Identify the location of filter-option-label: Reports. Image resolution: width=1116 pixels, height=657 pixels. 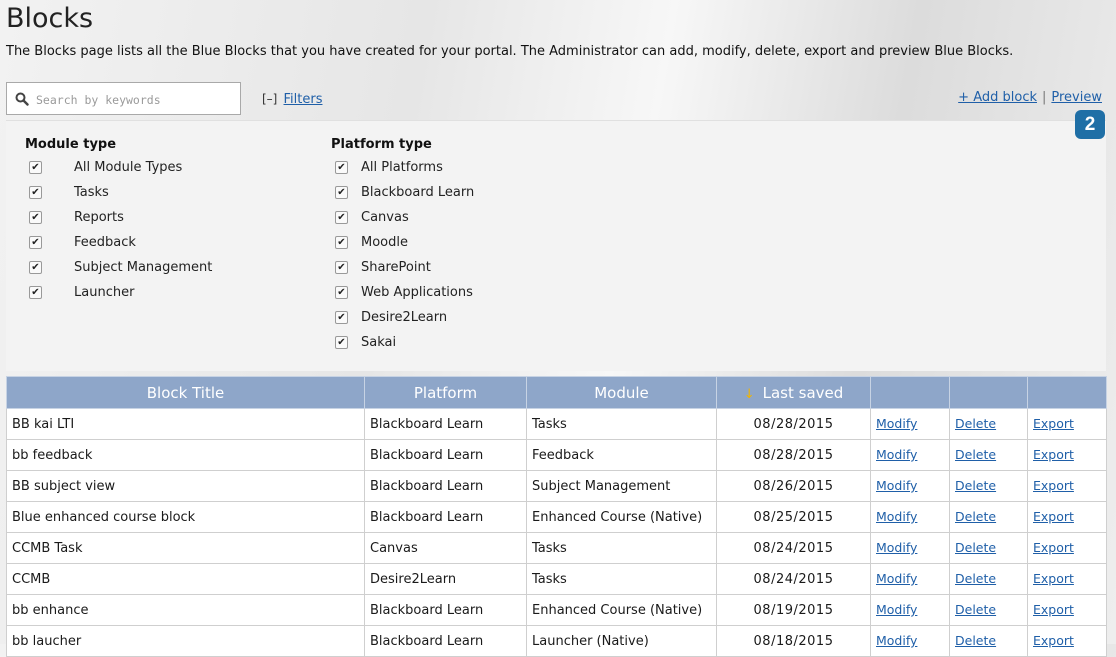
(99, 217).